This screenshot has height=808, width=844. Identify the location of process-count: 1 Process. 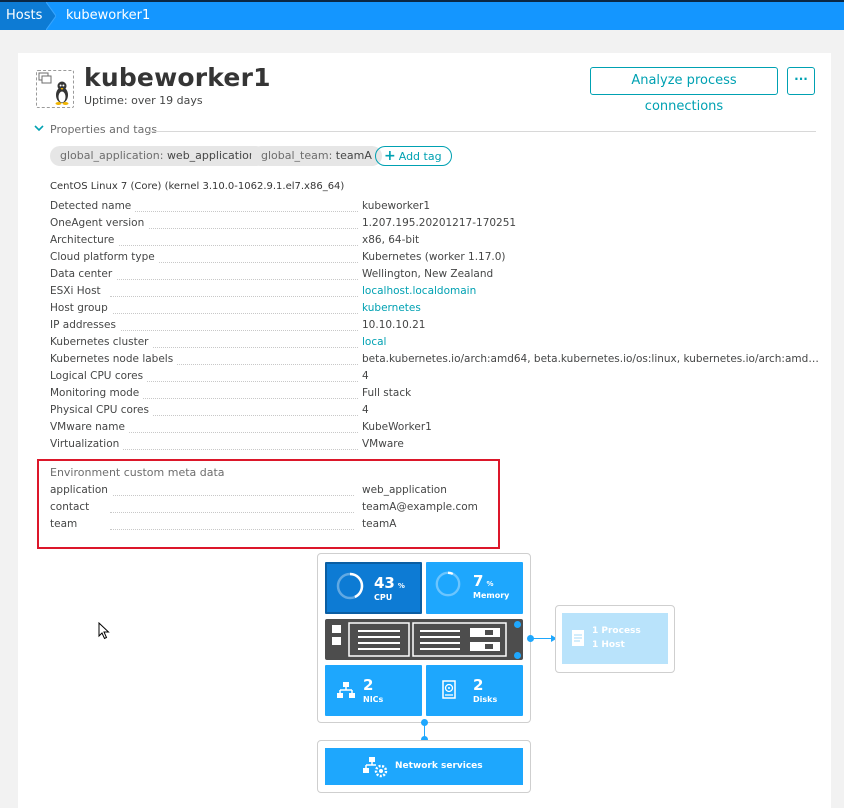
(616, 631).